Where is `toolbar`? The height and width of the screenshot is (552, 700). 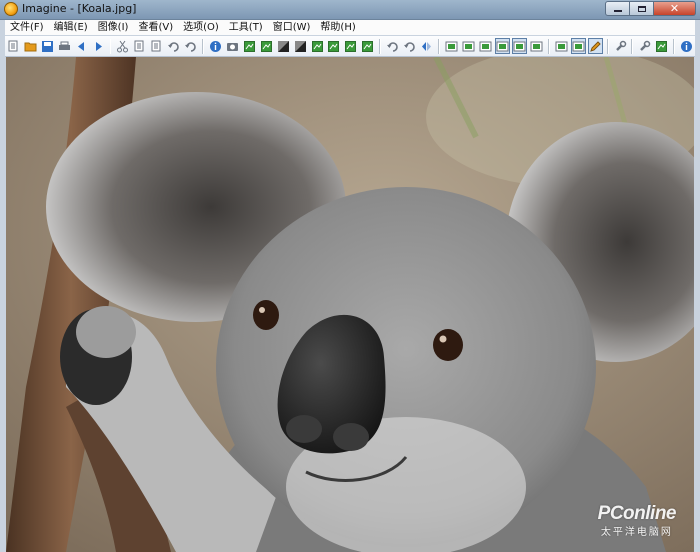 toolbar is located at coordinates (350, 46).